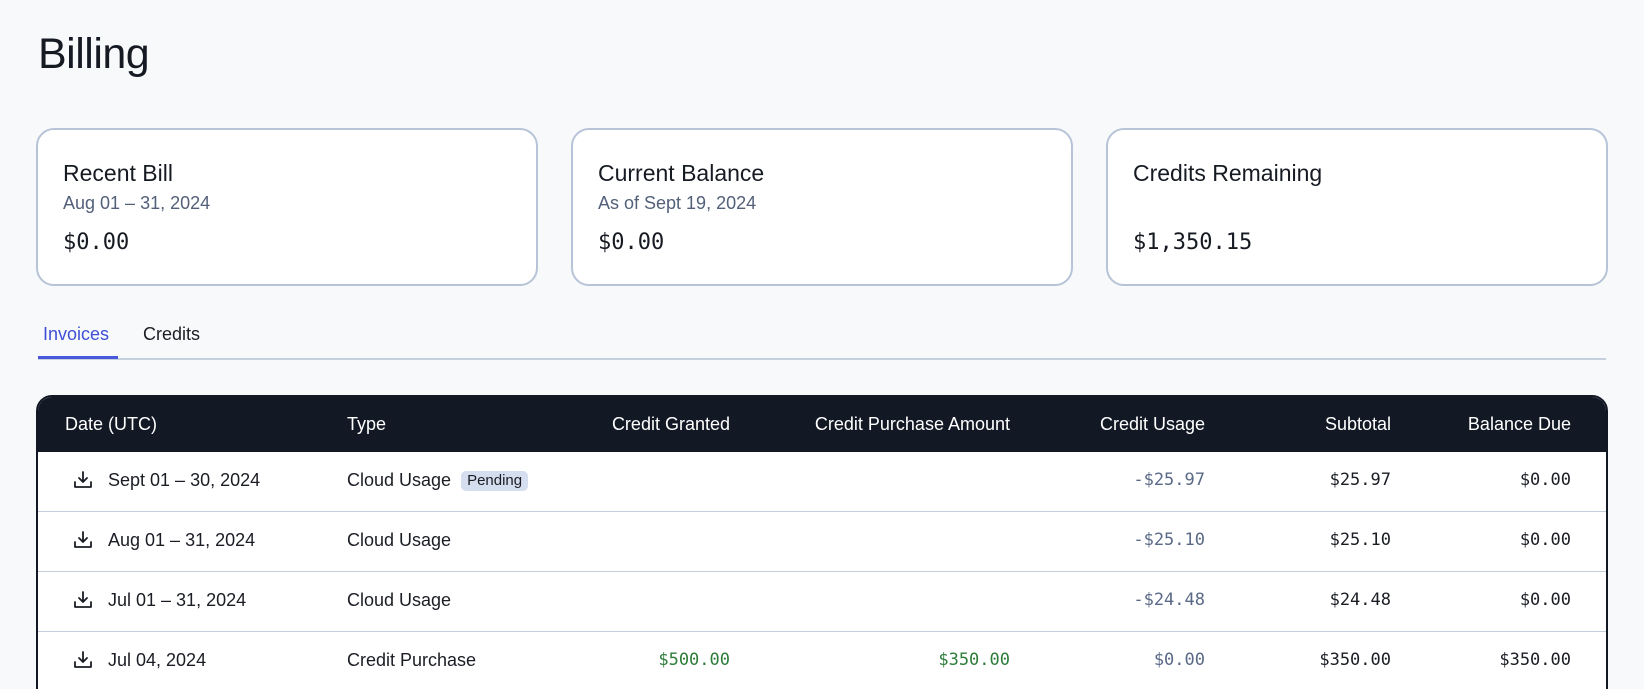 The image size is (1644, 689). I want to click on row-credit-purchase-amount: $350.00, so click(974, 660).